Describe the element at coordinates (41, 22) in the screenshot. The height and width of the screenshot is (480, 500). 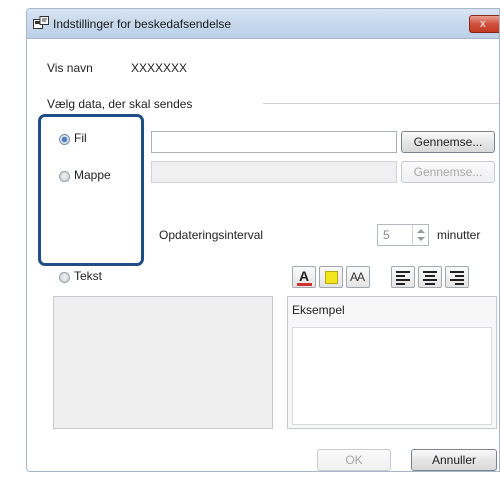
I see `app-icon` at that location.